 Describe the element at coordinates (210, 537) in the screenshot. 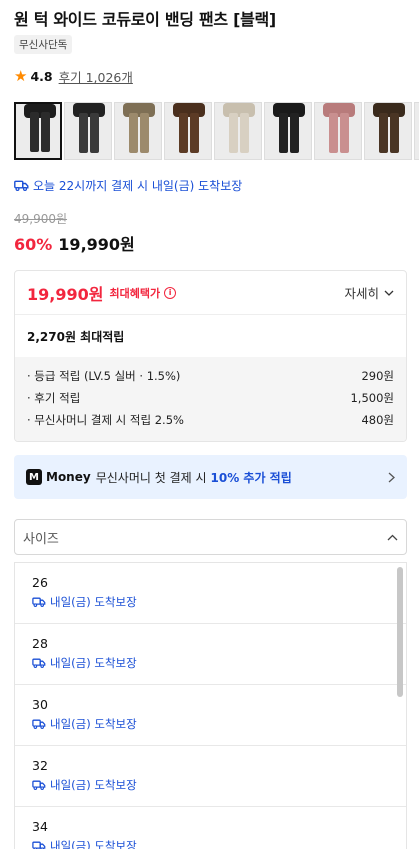

I see `size-select: 사이즈` at that location.